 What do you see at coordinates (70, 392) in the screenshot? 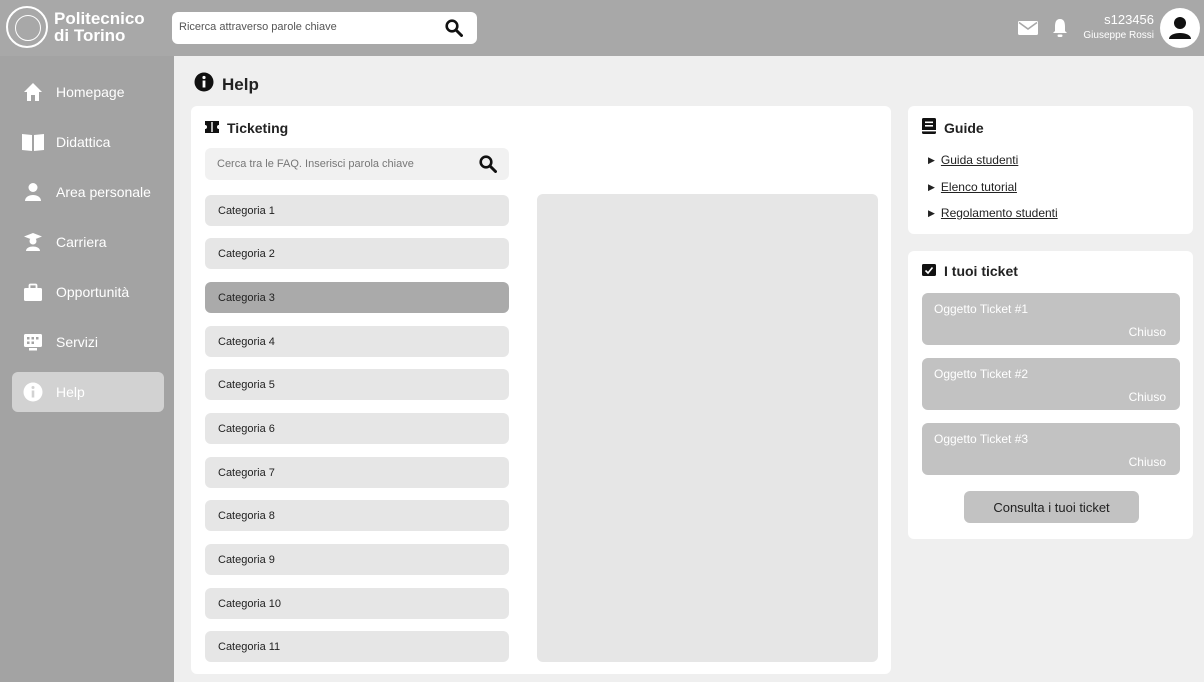
I see `sidebar-item-label: Help` at bounding box center [70, 392].